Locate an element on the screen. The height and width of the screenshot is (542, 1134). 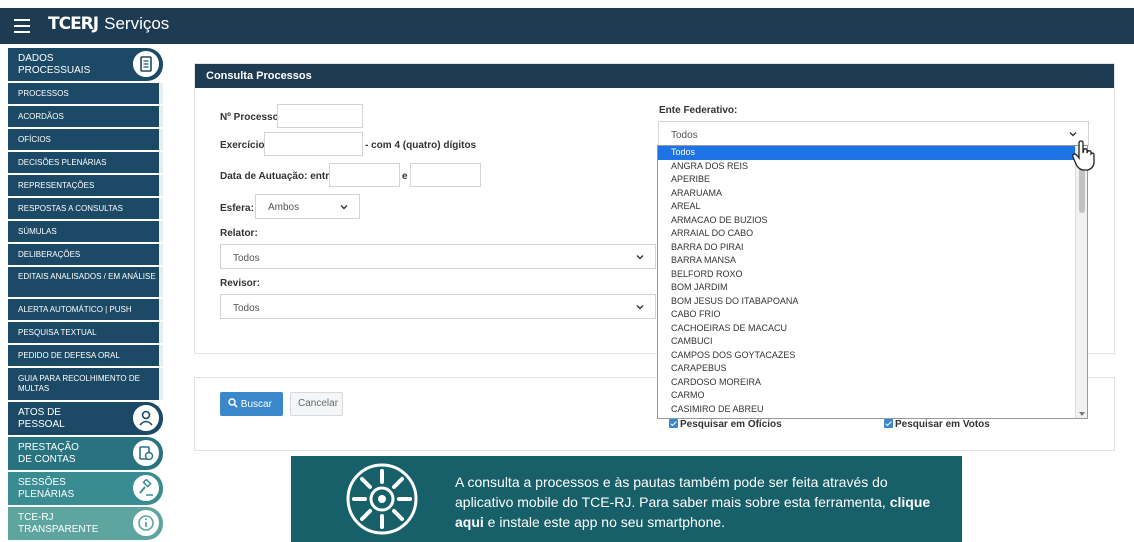
check-oficios-label: Pesquisar em Ofícios is located at coordinates (731, 424).